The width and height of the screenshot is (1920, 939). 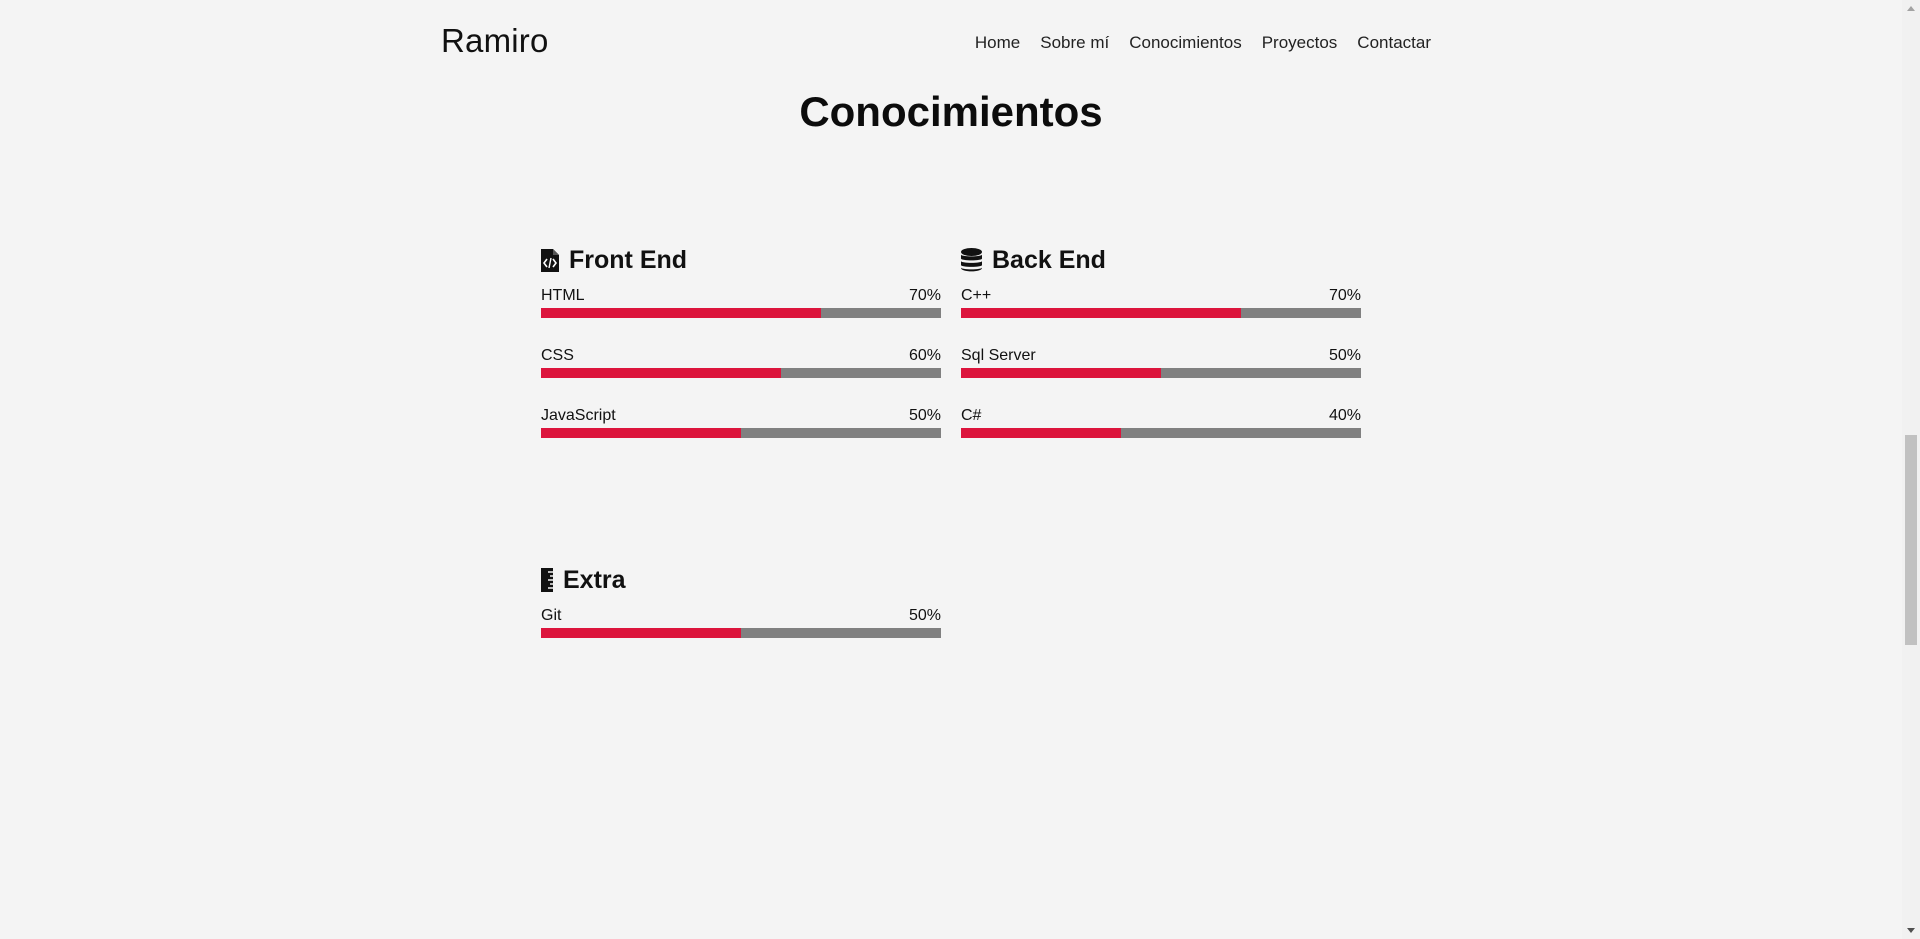 I want to click on group-header: Front End, so click(x=741, y=260).